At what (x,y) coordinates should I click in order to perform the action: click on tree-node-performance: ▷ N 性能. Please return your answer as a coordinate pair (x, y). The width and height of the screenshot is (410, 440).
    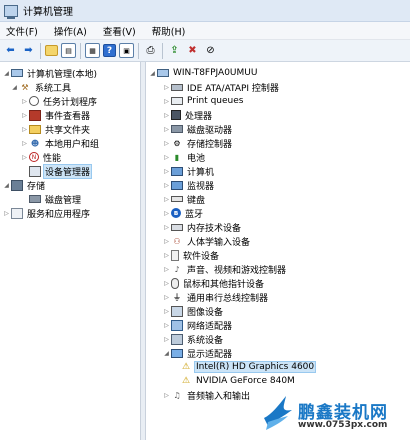
    Looking at the image, I should click on (41, 157).